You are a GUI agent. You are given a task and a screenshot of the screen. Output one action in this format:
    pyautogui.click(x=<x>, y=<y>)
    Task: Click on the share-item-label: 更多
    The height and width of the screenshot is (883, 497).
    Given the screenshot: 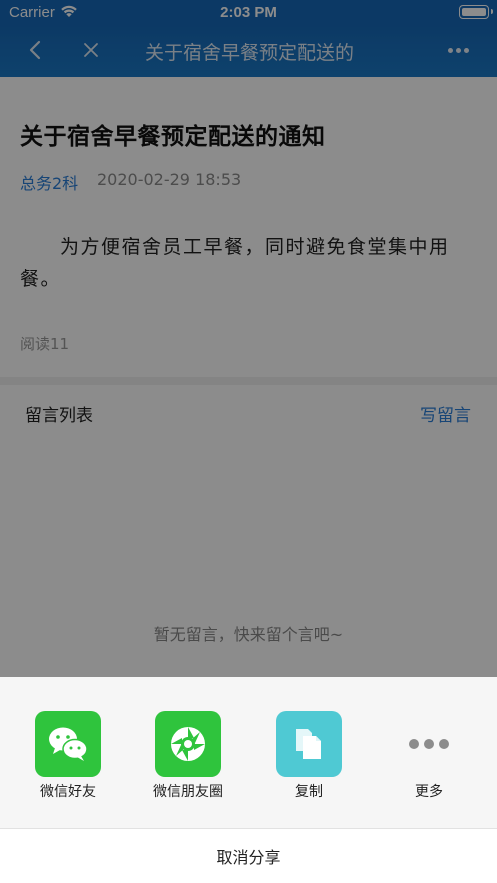 What is the action you would take?
    pyautogui.click(x=429, y=792)
    